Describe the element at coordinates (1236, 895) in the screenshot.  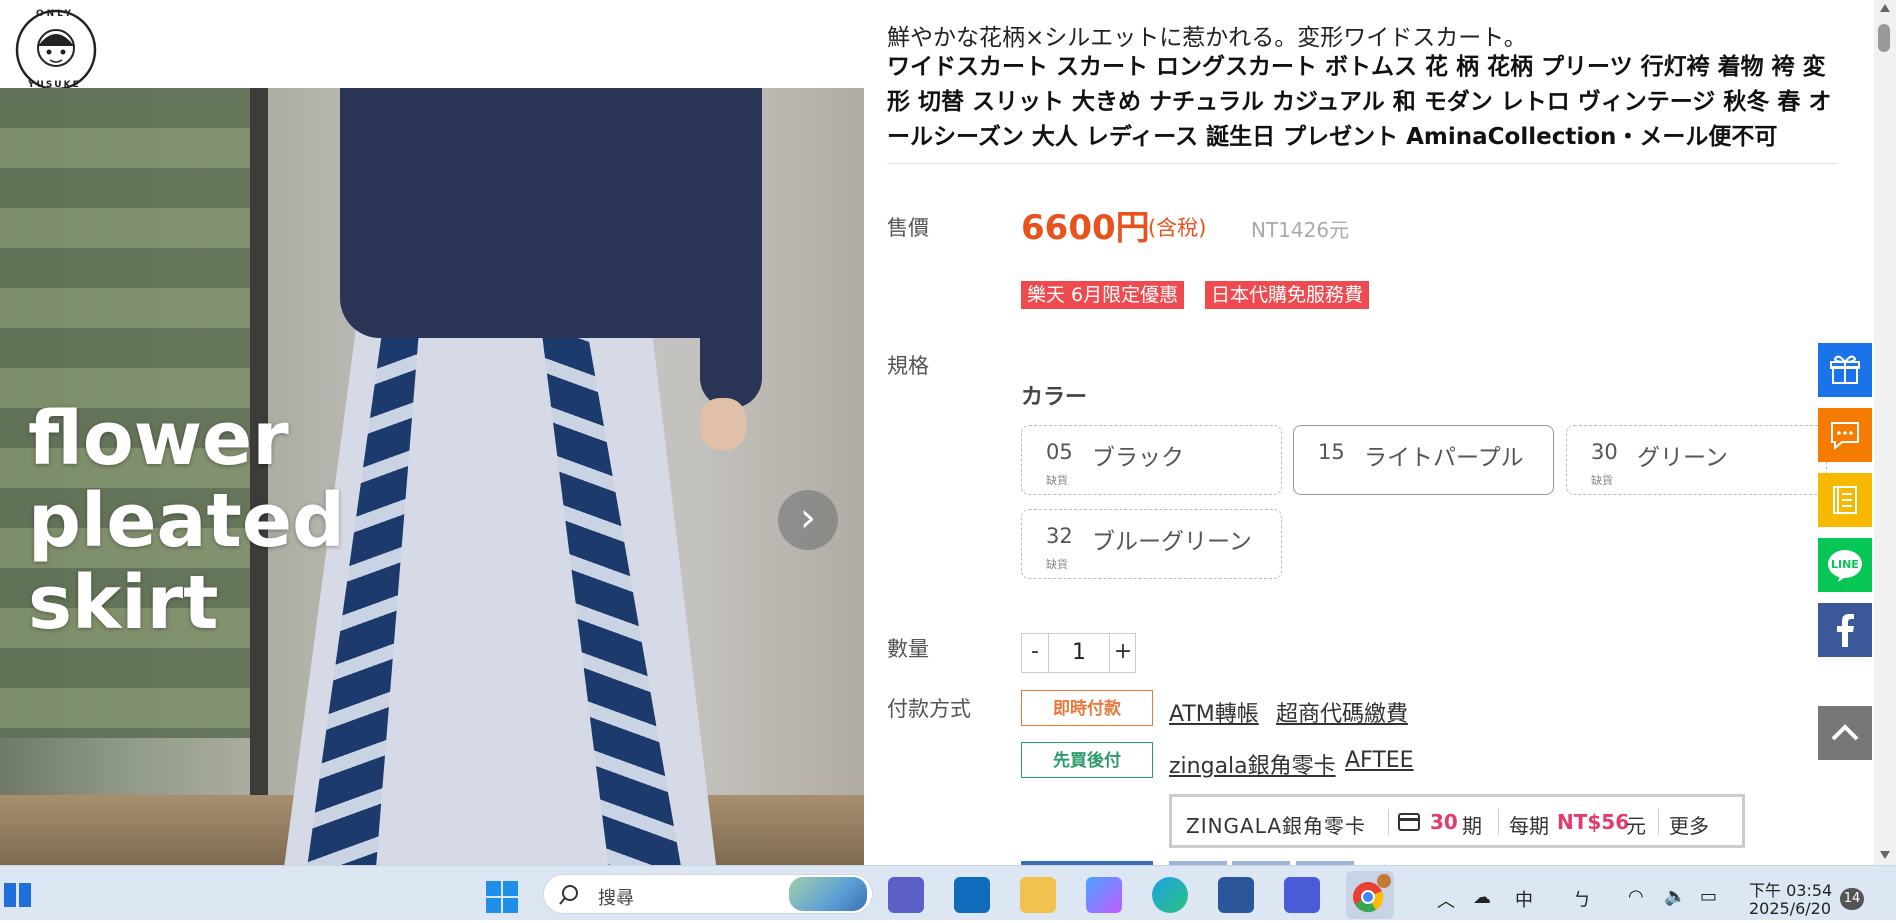
I see `word-icon` at that location.